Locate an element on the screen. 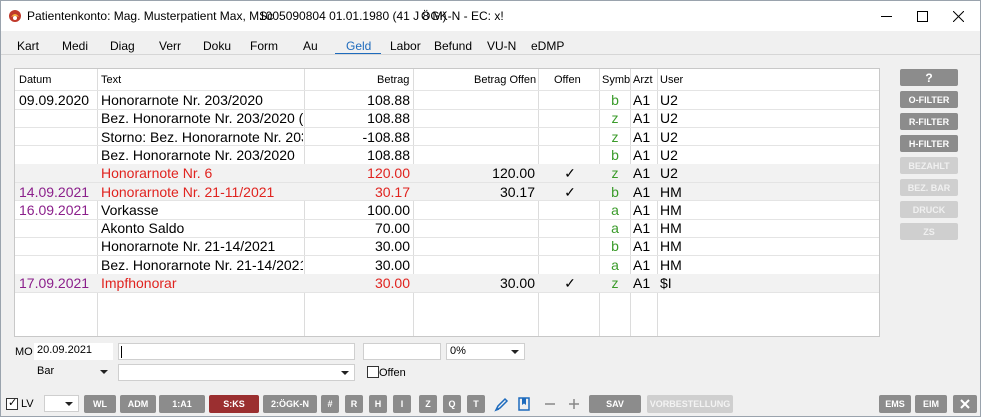 Image resolution: width=981 pixels, height=417 pixels. cell-offen-check: ✓ is located at coordinates (570, 173).